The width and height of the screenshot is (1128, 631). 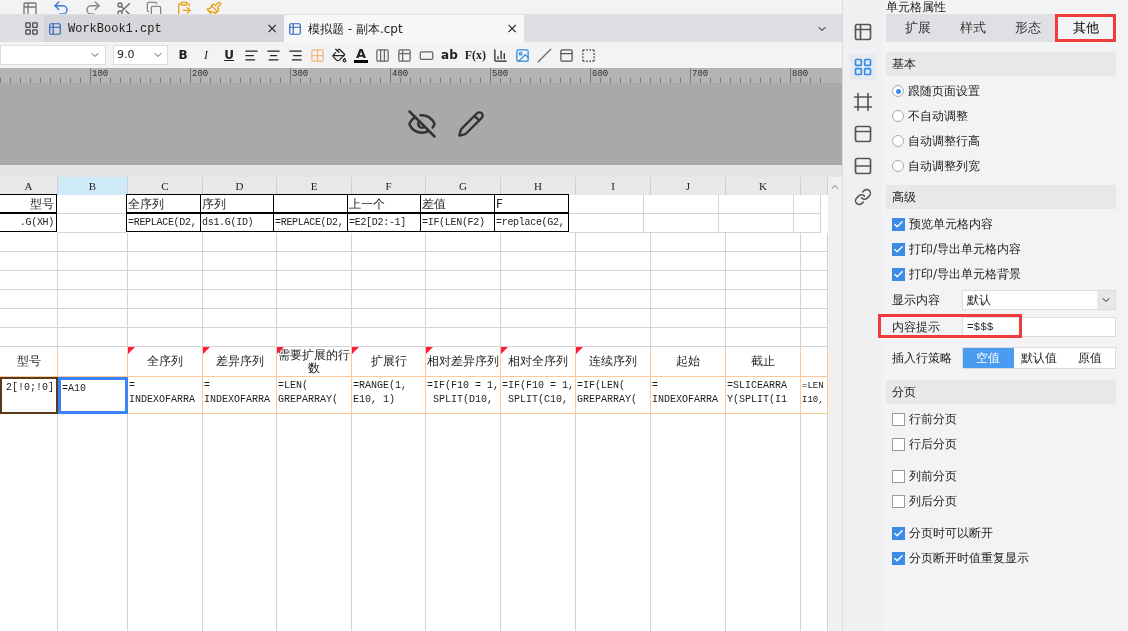 What do you see at coordinates (389, 186) in the screenshot?
I see `column-header: F` at bounding box center [389, 186].